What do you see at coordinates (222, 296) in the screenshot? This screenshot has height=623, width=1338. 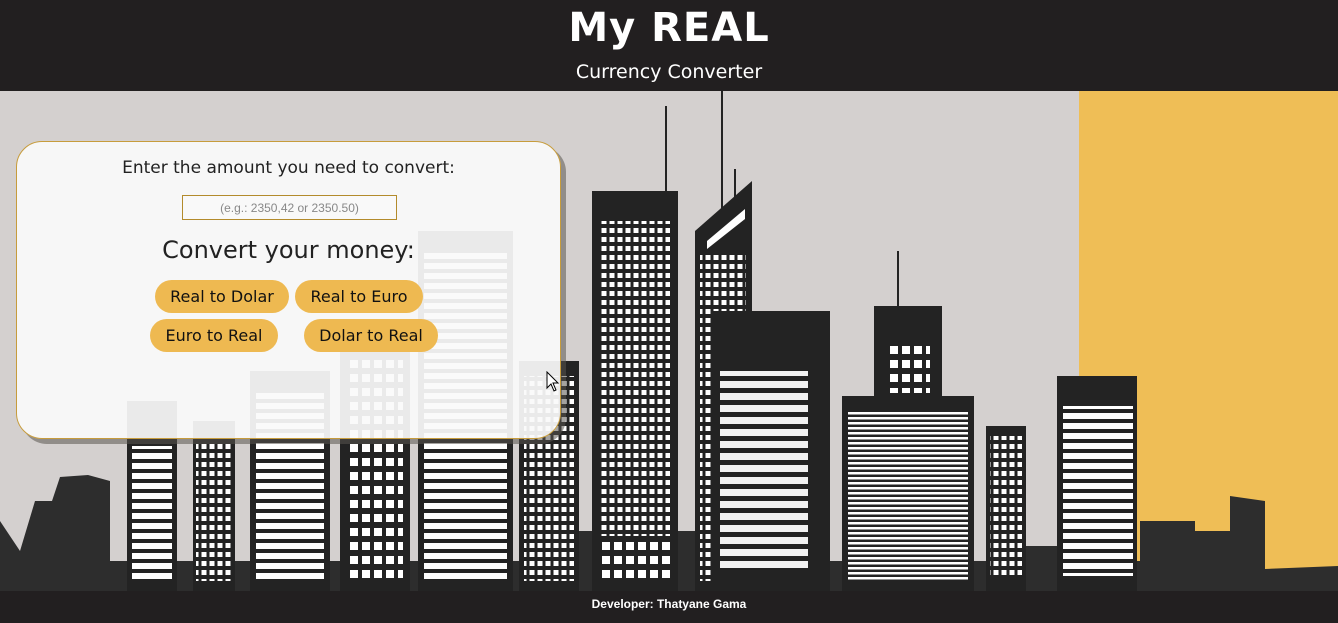 I see `real-to-dolar-button: Real to Dolar` at bounding box center [222, 296].